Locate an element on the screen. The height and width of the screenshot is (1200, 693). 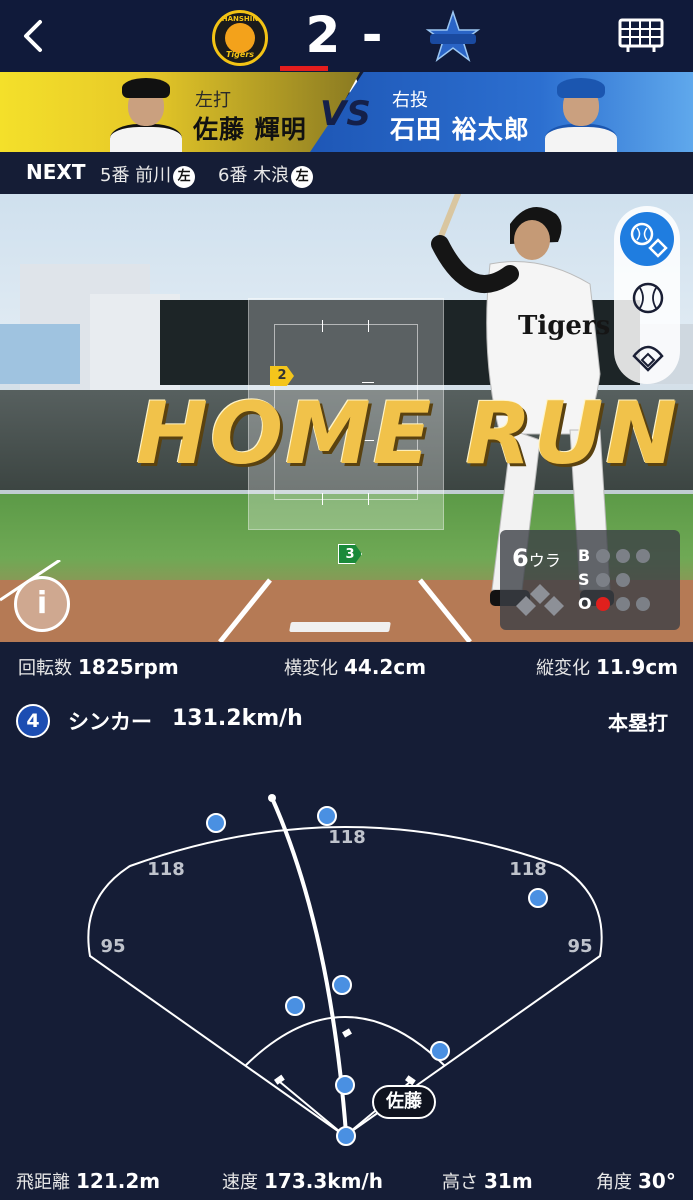
score-underline is located at coordinates (304, 68).